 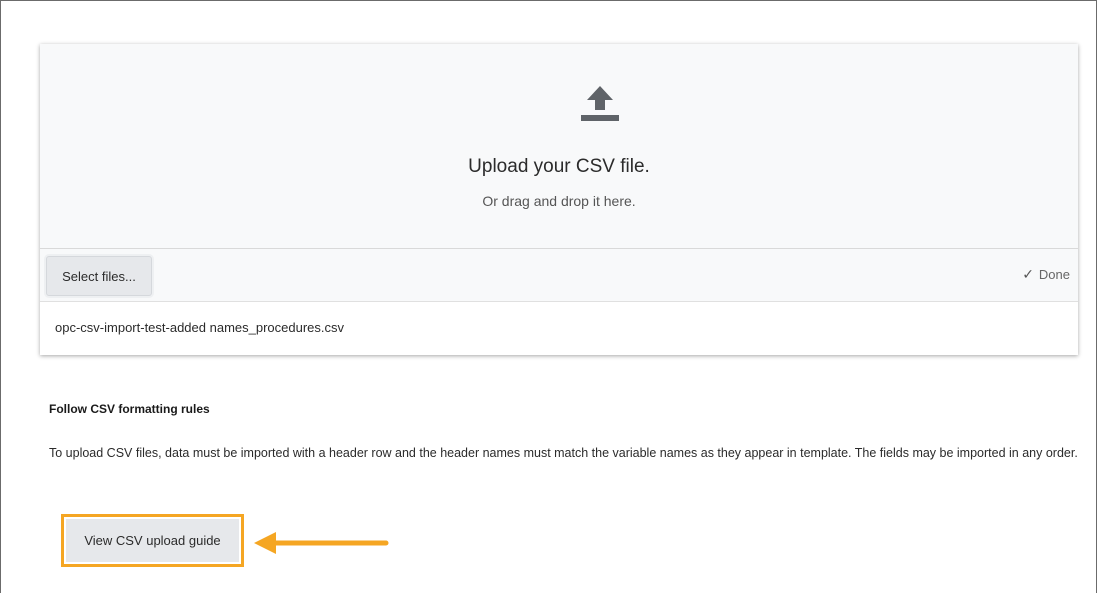 What do you see at coordinates (600, 103) in the screenshot?
I see `upload-icon` at bounding box center [600, 103].